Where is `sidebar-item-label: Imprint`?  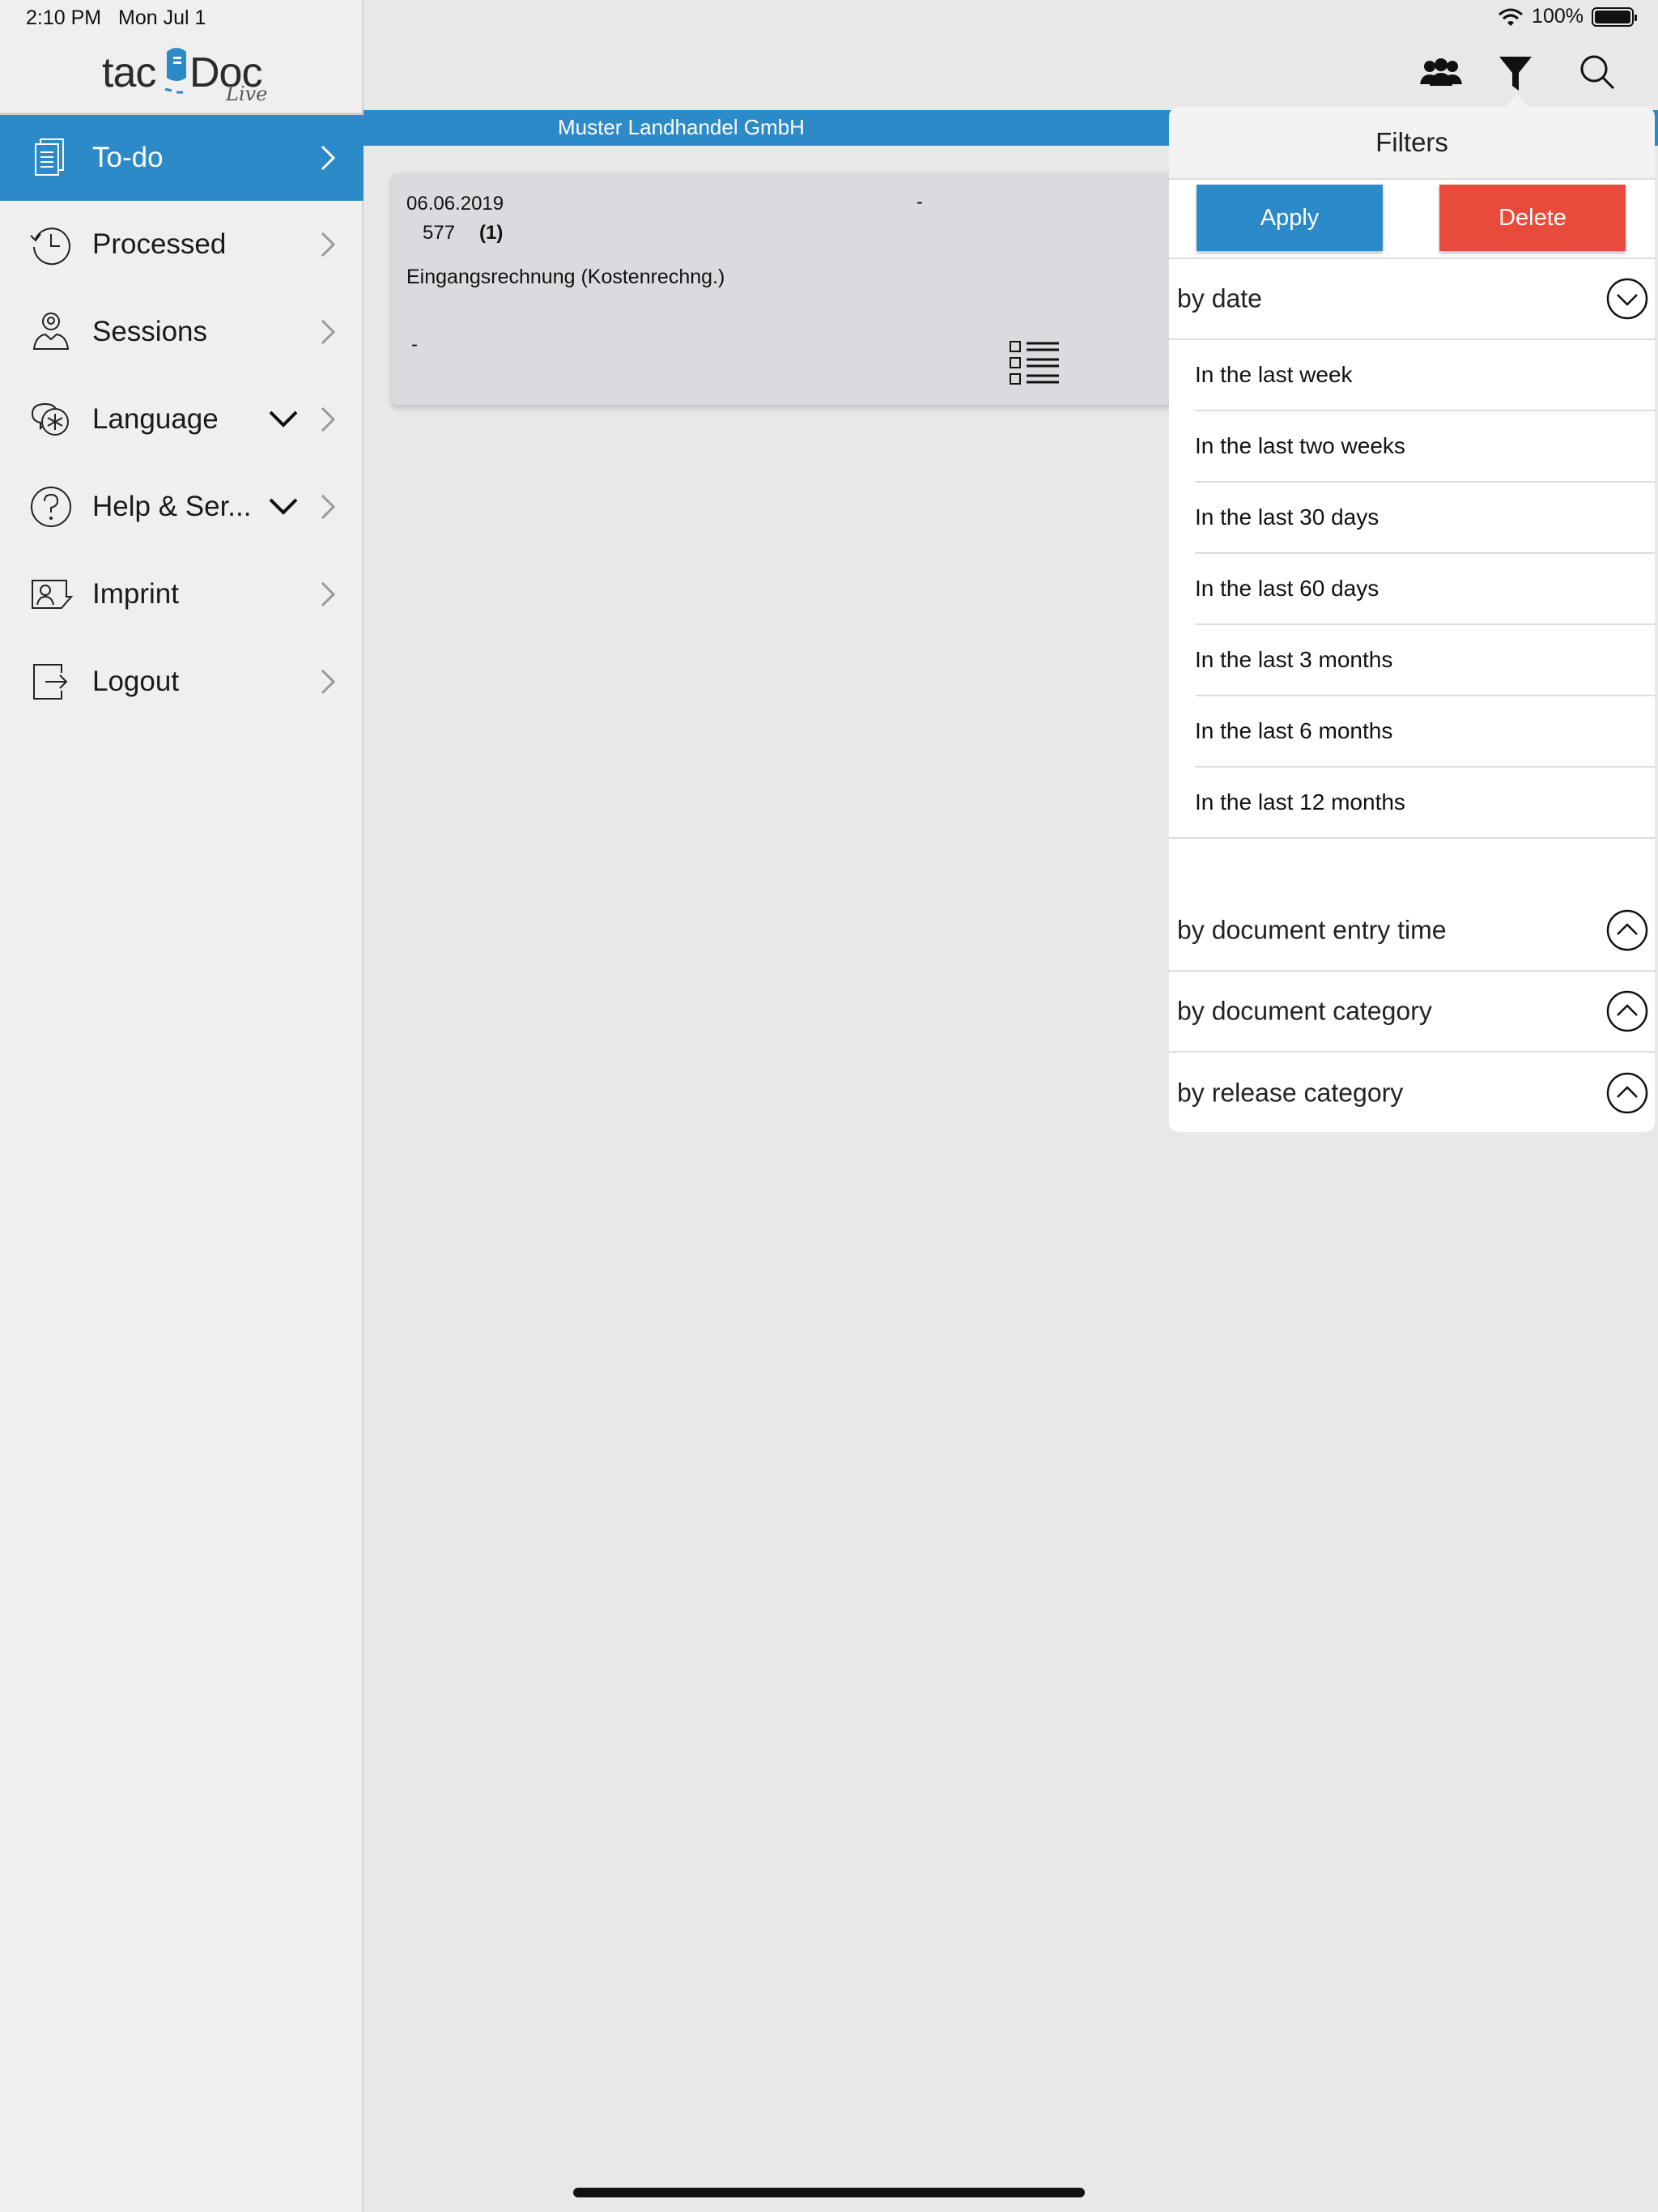 sidebar-item-label: Imprint is located at coordinates (135, 594).